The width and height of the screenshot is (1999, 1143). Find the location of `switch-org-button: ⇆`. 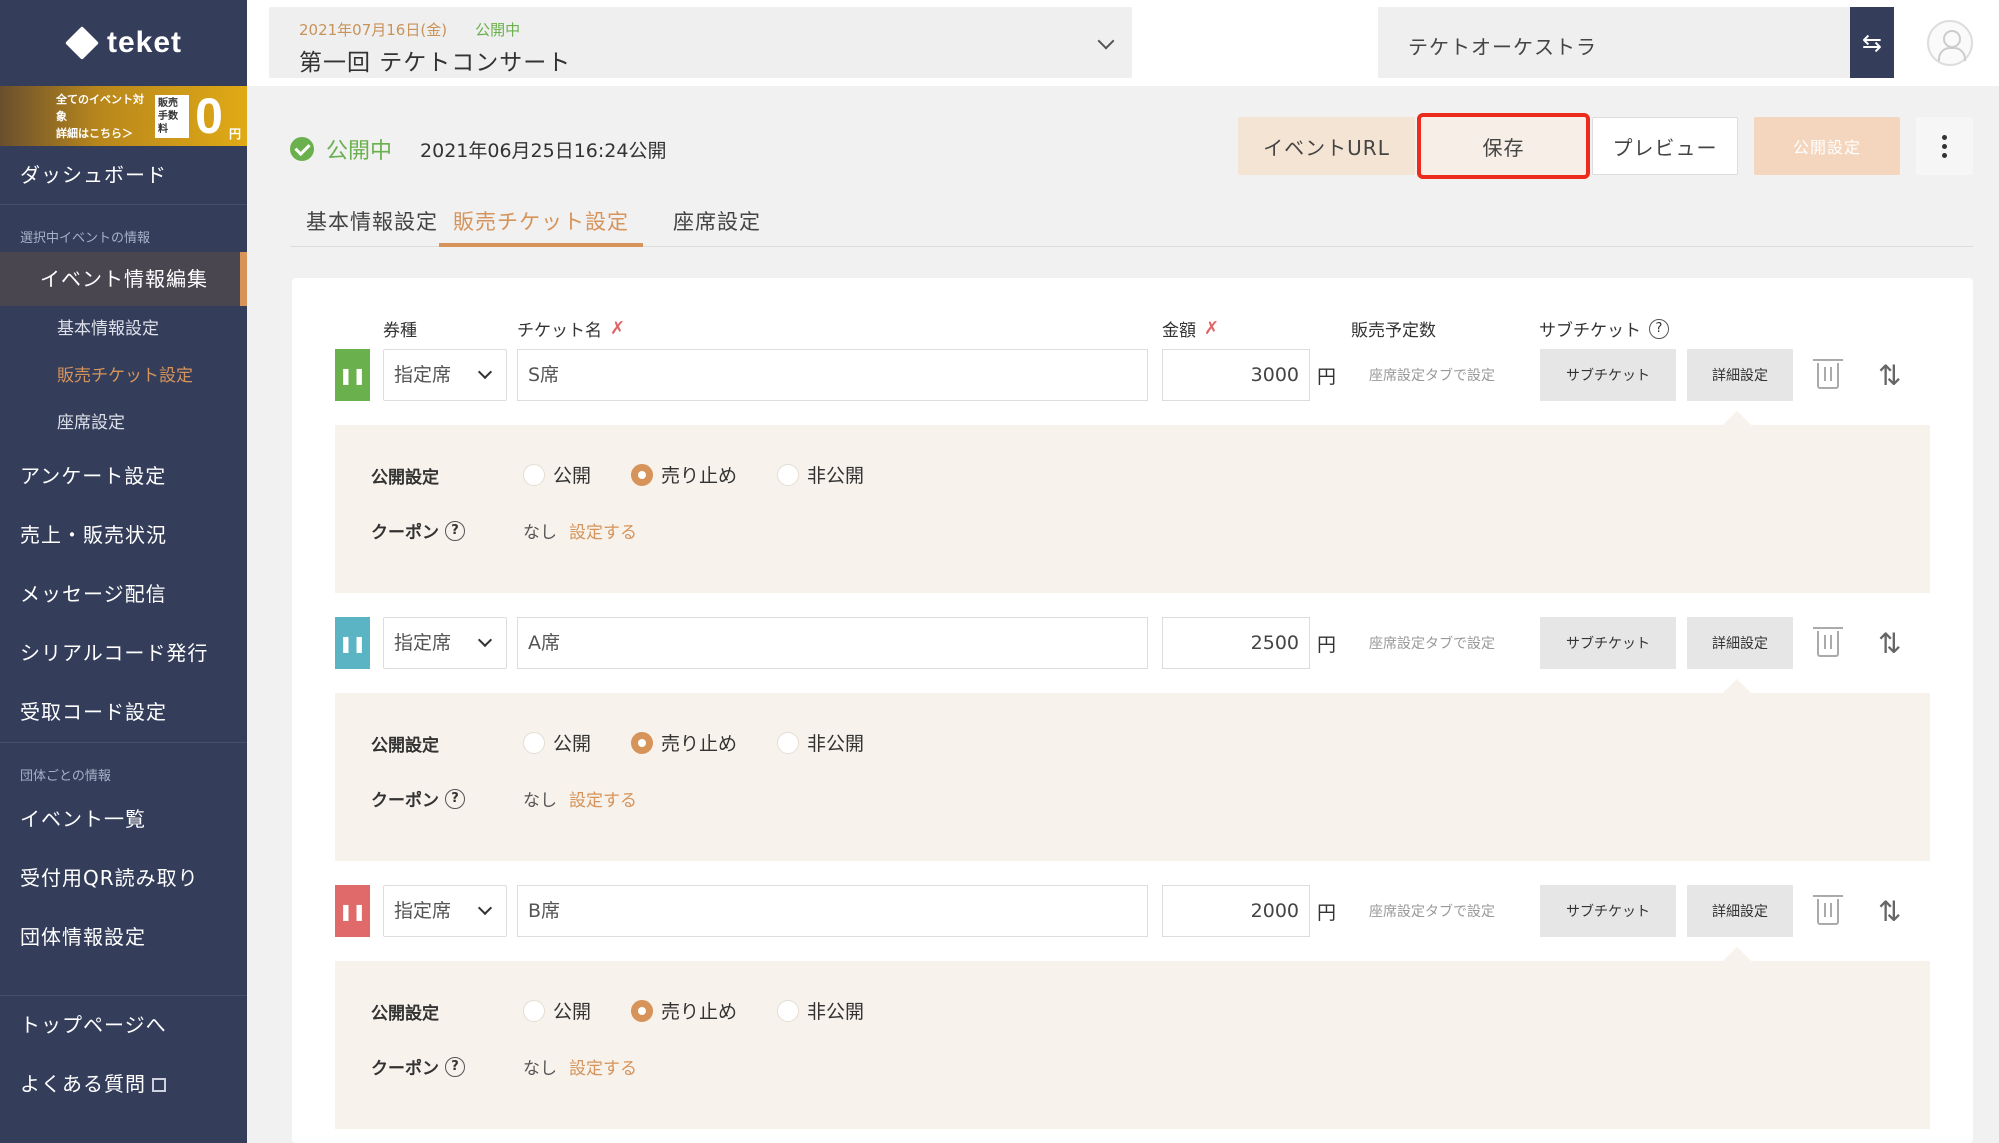

switch-org-button: ⇆ is located at coordinates (1872, 42).